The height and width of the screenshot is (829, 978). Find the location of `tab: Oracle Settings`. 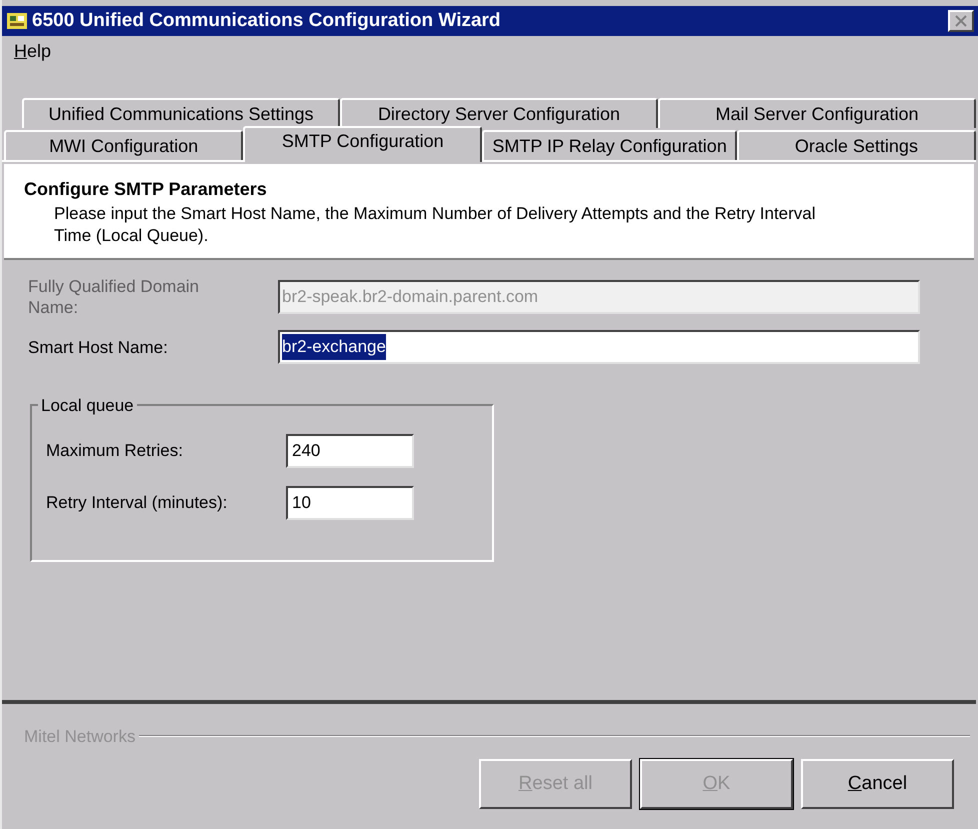

tab: Oracle Settings is located at coordinates (856, 145).